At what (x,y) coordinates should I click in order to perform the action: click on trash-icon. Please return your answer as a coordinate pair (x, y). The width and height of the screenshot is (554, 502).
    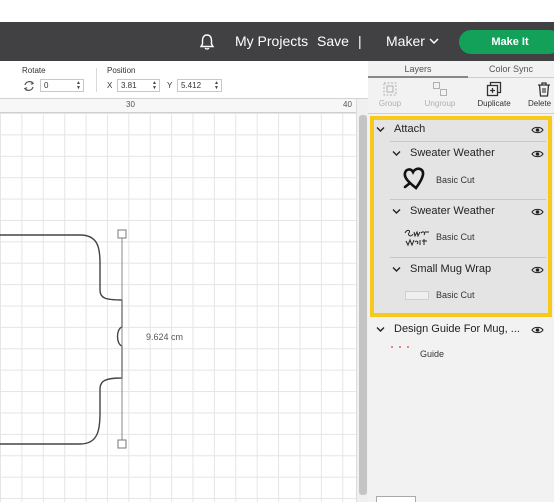
    Looking at the image, I should click on (544, 89).